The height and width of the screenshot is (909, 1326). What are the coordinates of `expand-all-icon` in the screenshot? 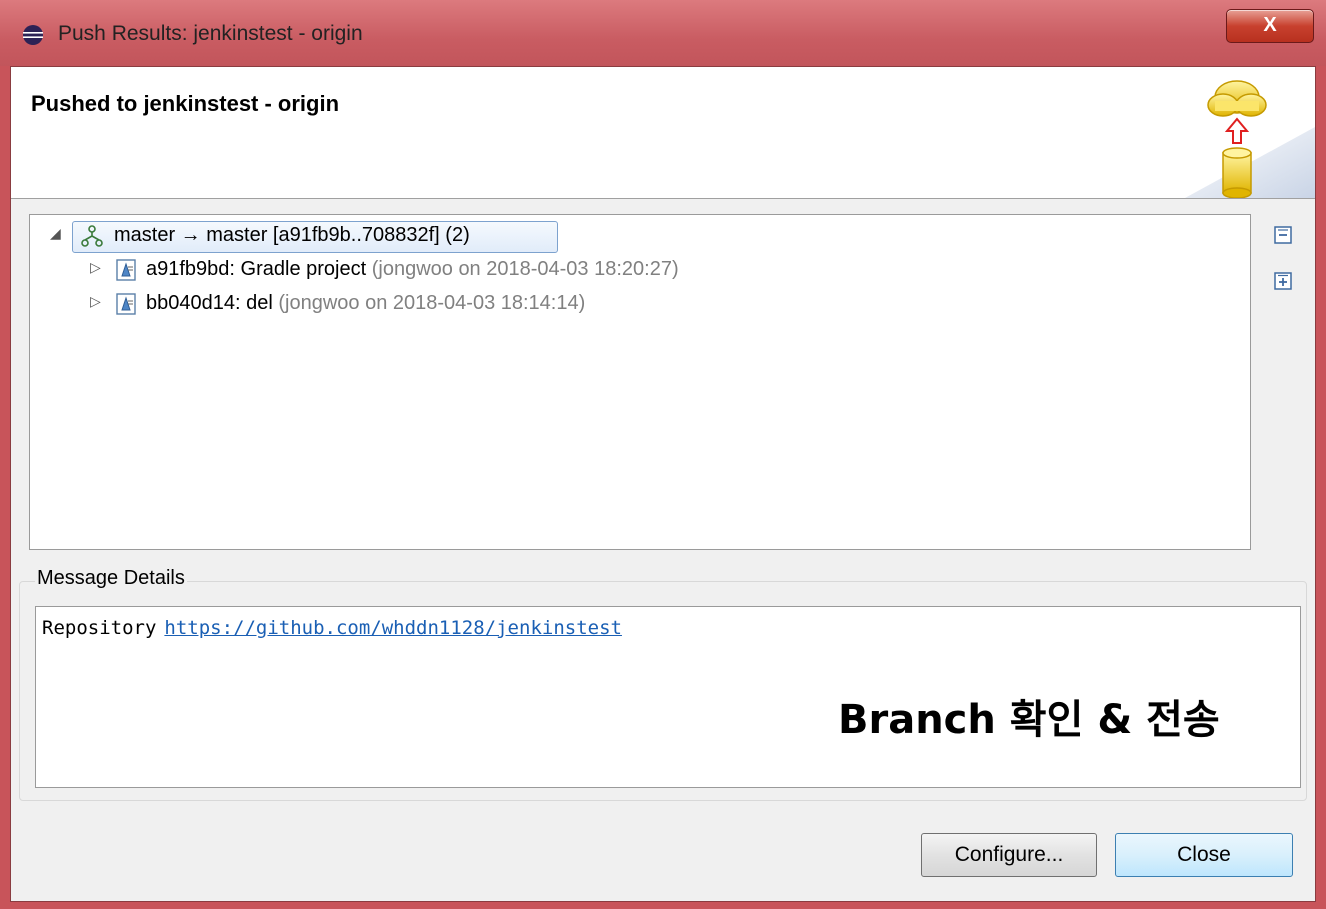 It's located at (1283, 281).